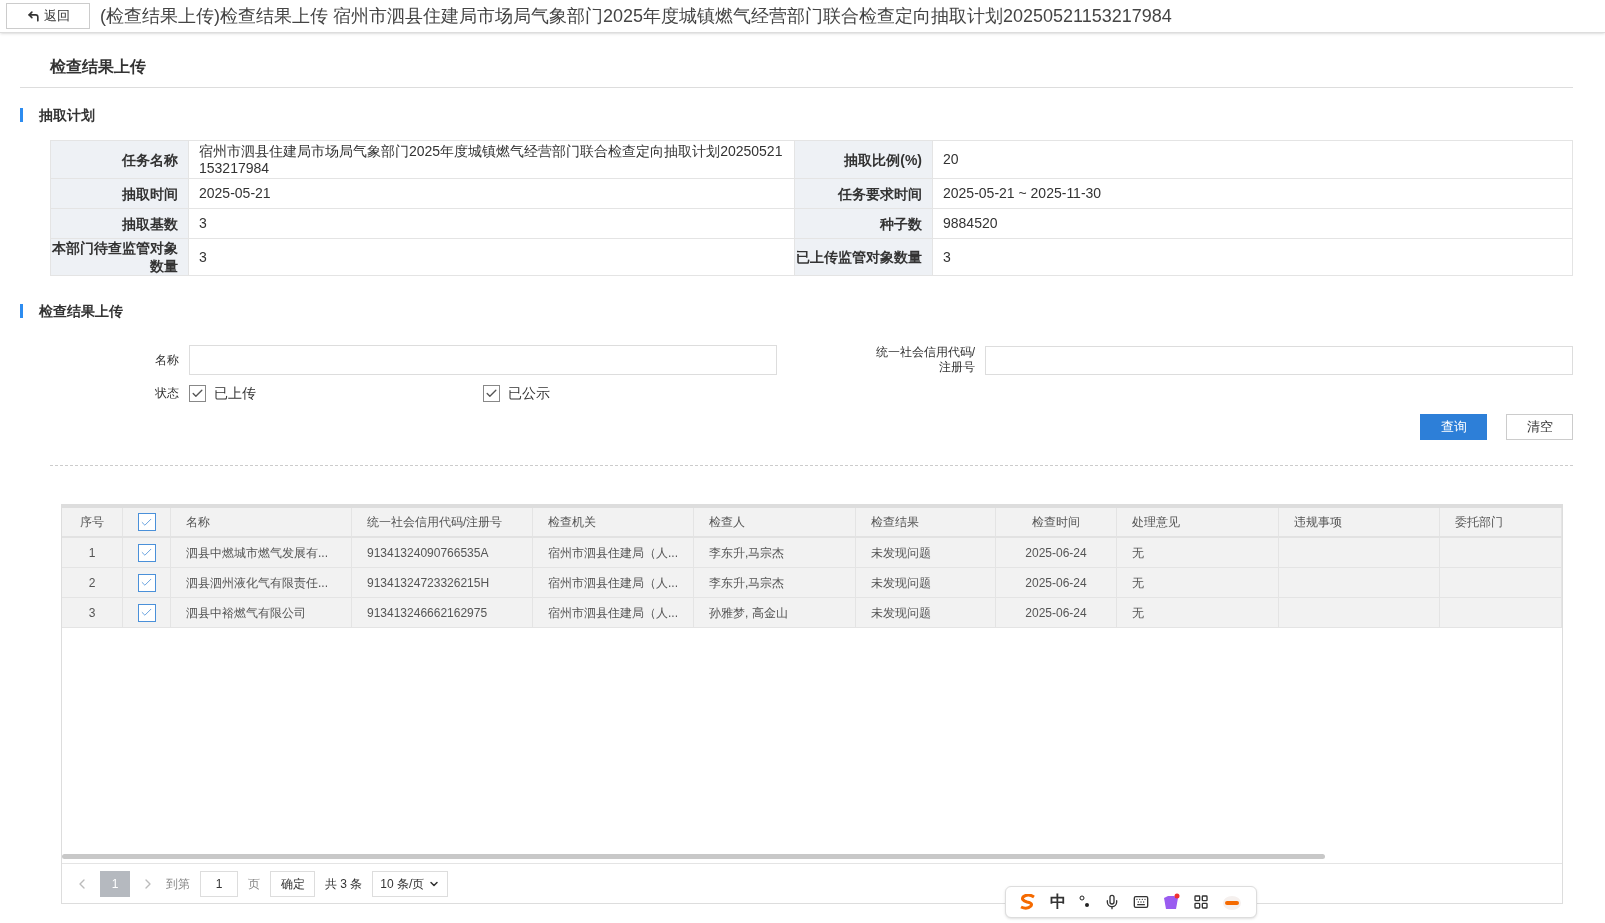  Describe the element at coordinates (428, 583) in the screenshot. I see `table-cell-text: 91341324723326215H` at that location.